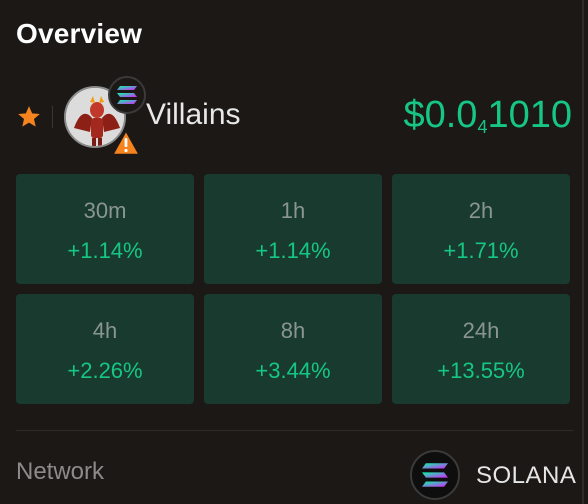 The image size is (588, 504). Describe the element at coordinates (193, 114) in the screenshot. I see `token-name: Villains` at that location.